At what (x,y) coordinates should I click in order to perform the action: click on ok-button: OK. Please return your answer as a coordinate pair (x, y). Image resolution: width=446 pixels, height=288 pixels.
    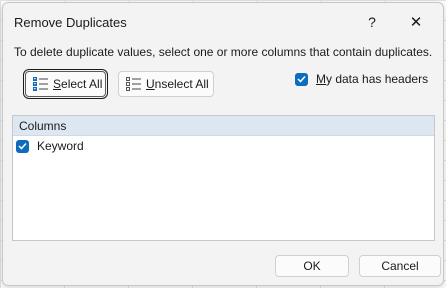
    Looking at the image, I should click on (312, 266).